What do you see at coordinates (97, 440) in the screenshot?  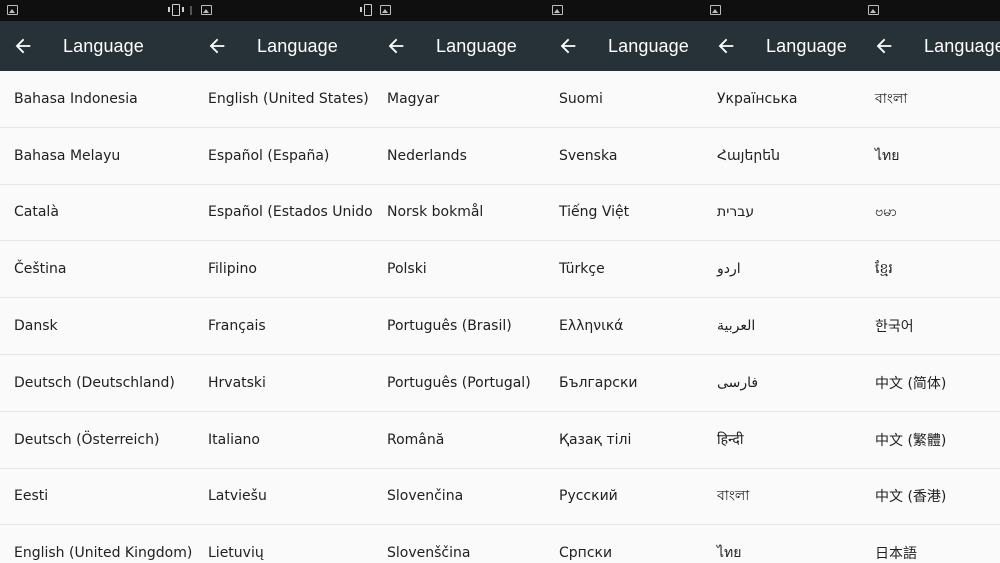 I see `language-list-item: Deutsch (Österreich)` at bounding box center [97, 440].